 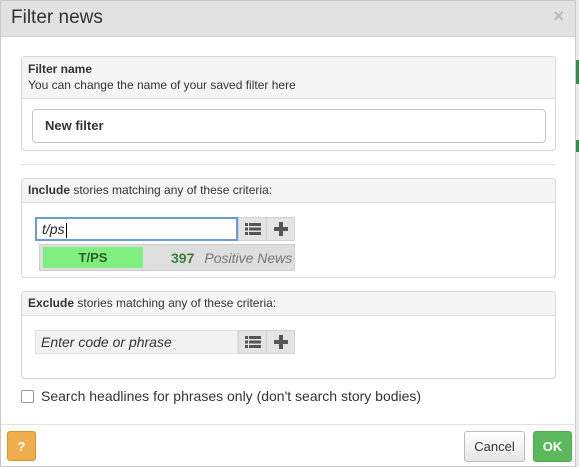 I want to click on include-button-group, so click(x=266, y=229).